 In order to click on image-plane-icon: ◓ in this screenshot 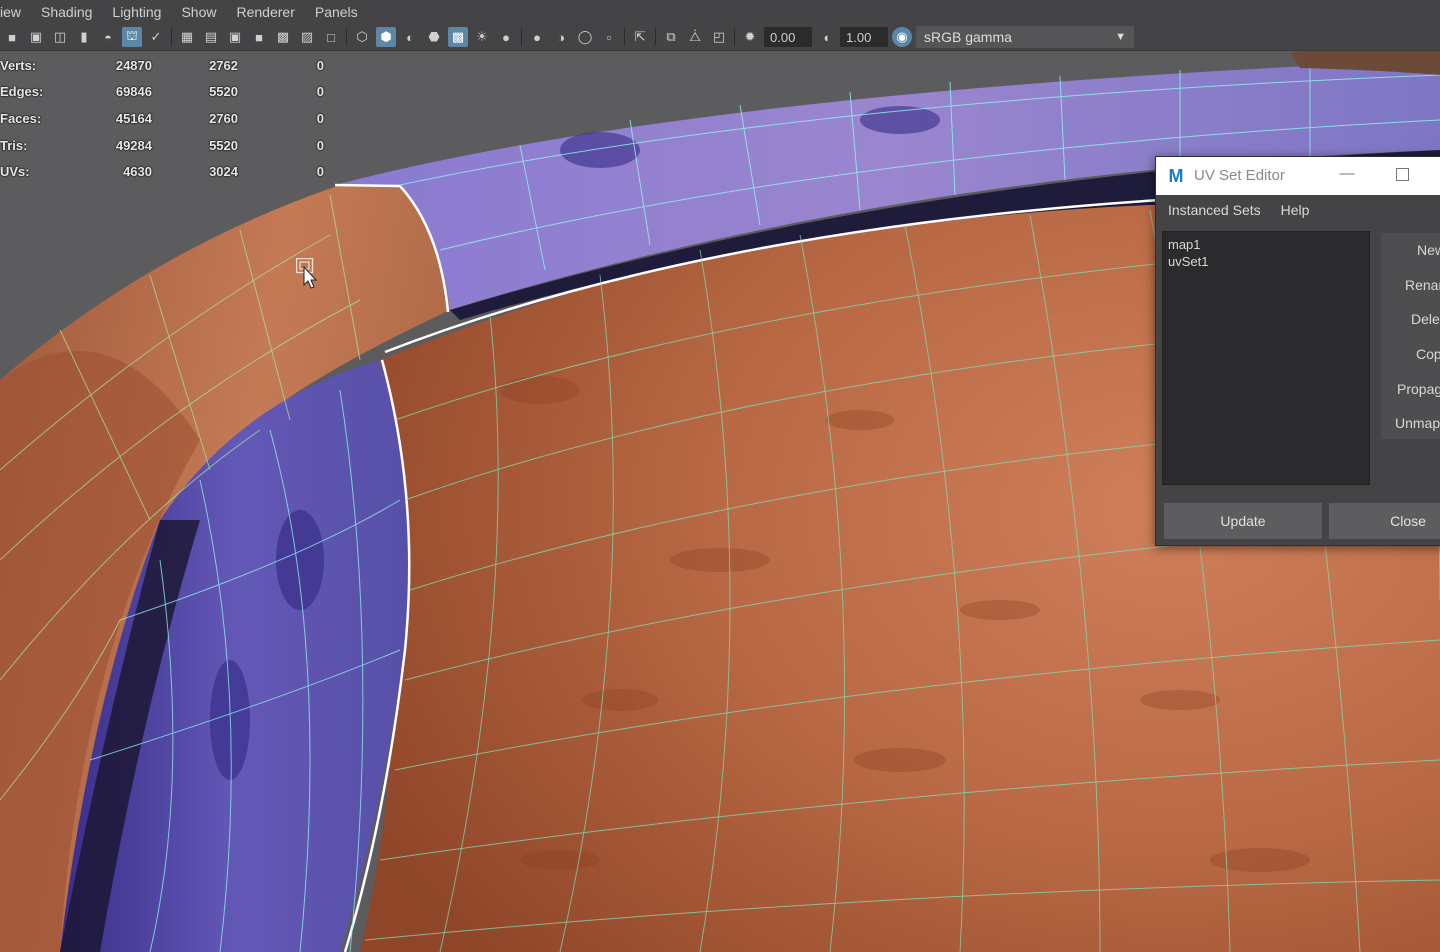, I will do `click(108, 37)`.